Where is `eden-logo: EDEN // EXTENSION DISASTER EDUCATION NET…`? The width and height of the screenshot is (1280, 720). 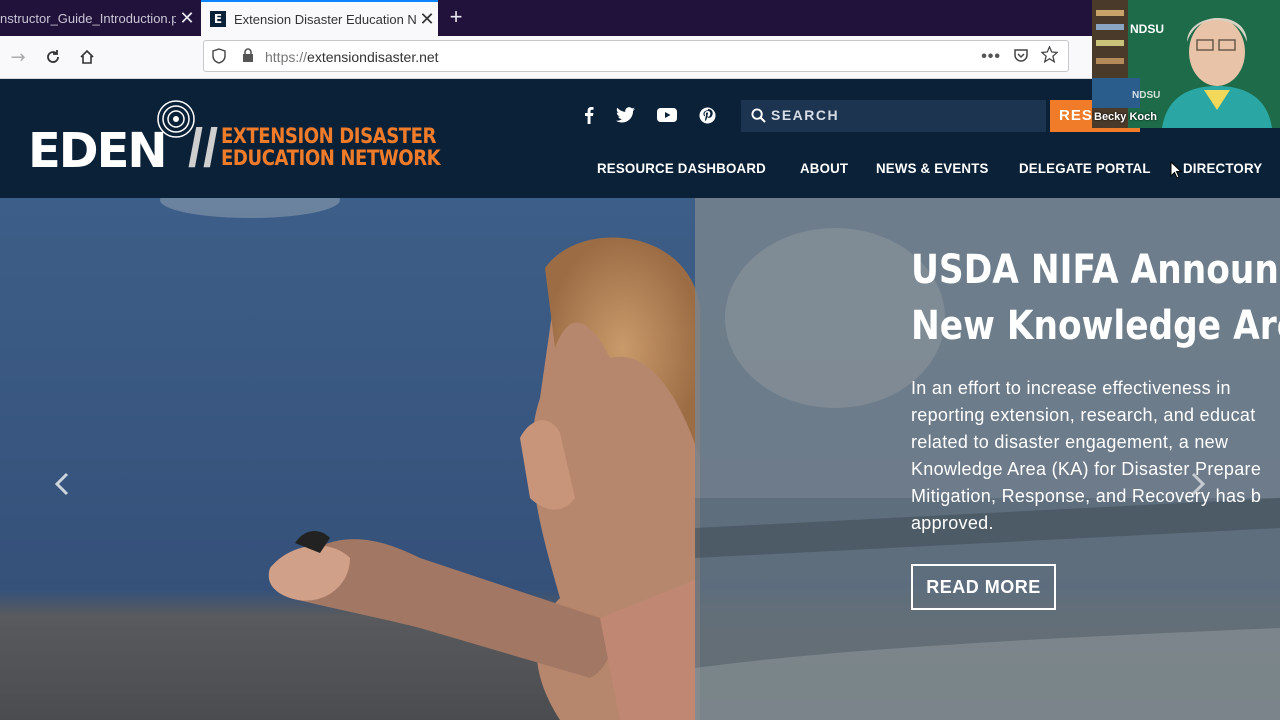
eden-logo: EDEN // EXTENSION DISASTER EDUCATION NET… is located at coordinates (234, 137).